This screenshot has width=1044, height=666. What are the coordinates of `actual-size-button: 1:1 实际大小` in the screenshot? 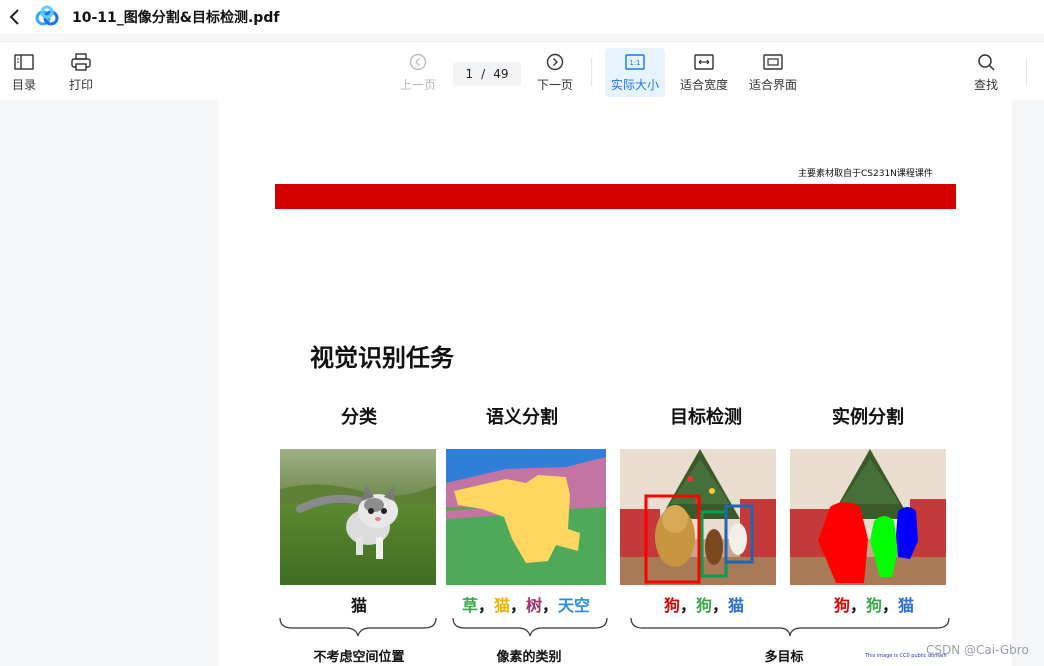 It's located at (635, 72).